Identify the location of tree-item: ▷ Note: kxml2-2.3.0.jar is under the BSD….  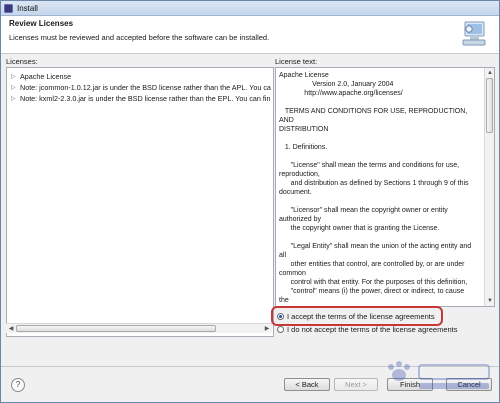
(141, 98).